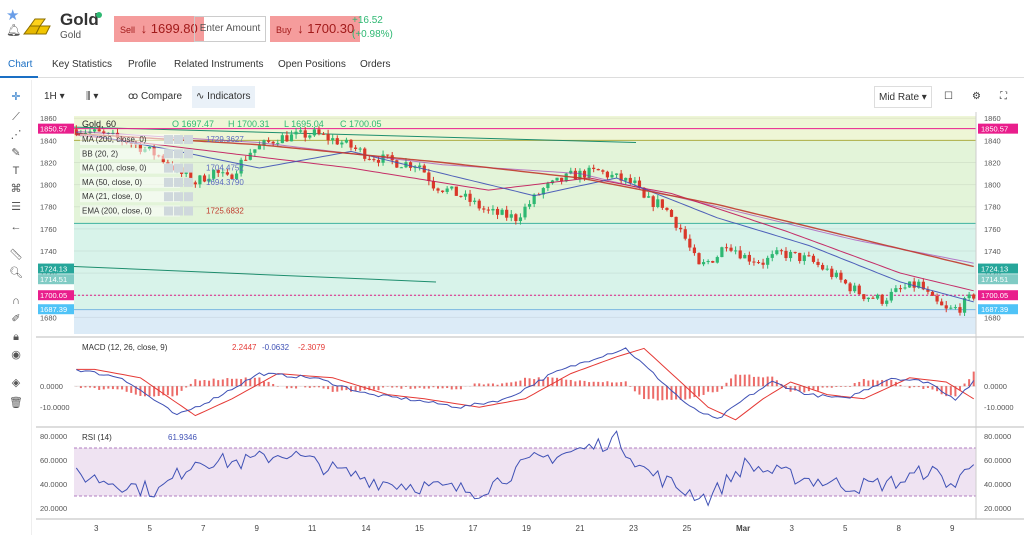 The height and width of the screenshot is (538, 1024). Describe the element at coordinates (55, 407) in the screenshot. I see `macd-y-tick-left: -10.0000` at that location.